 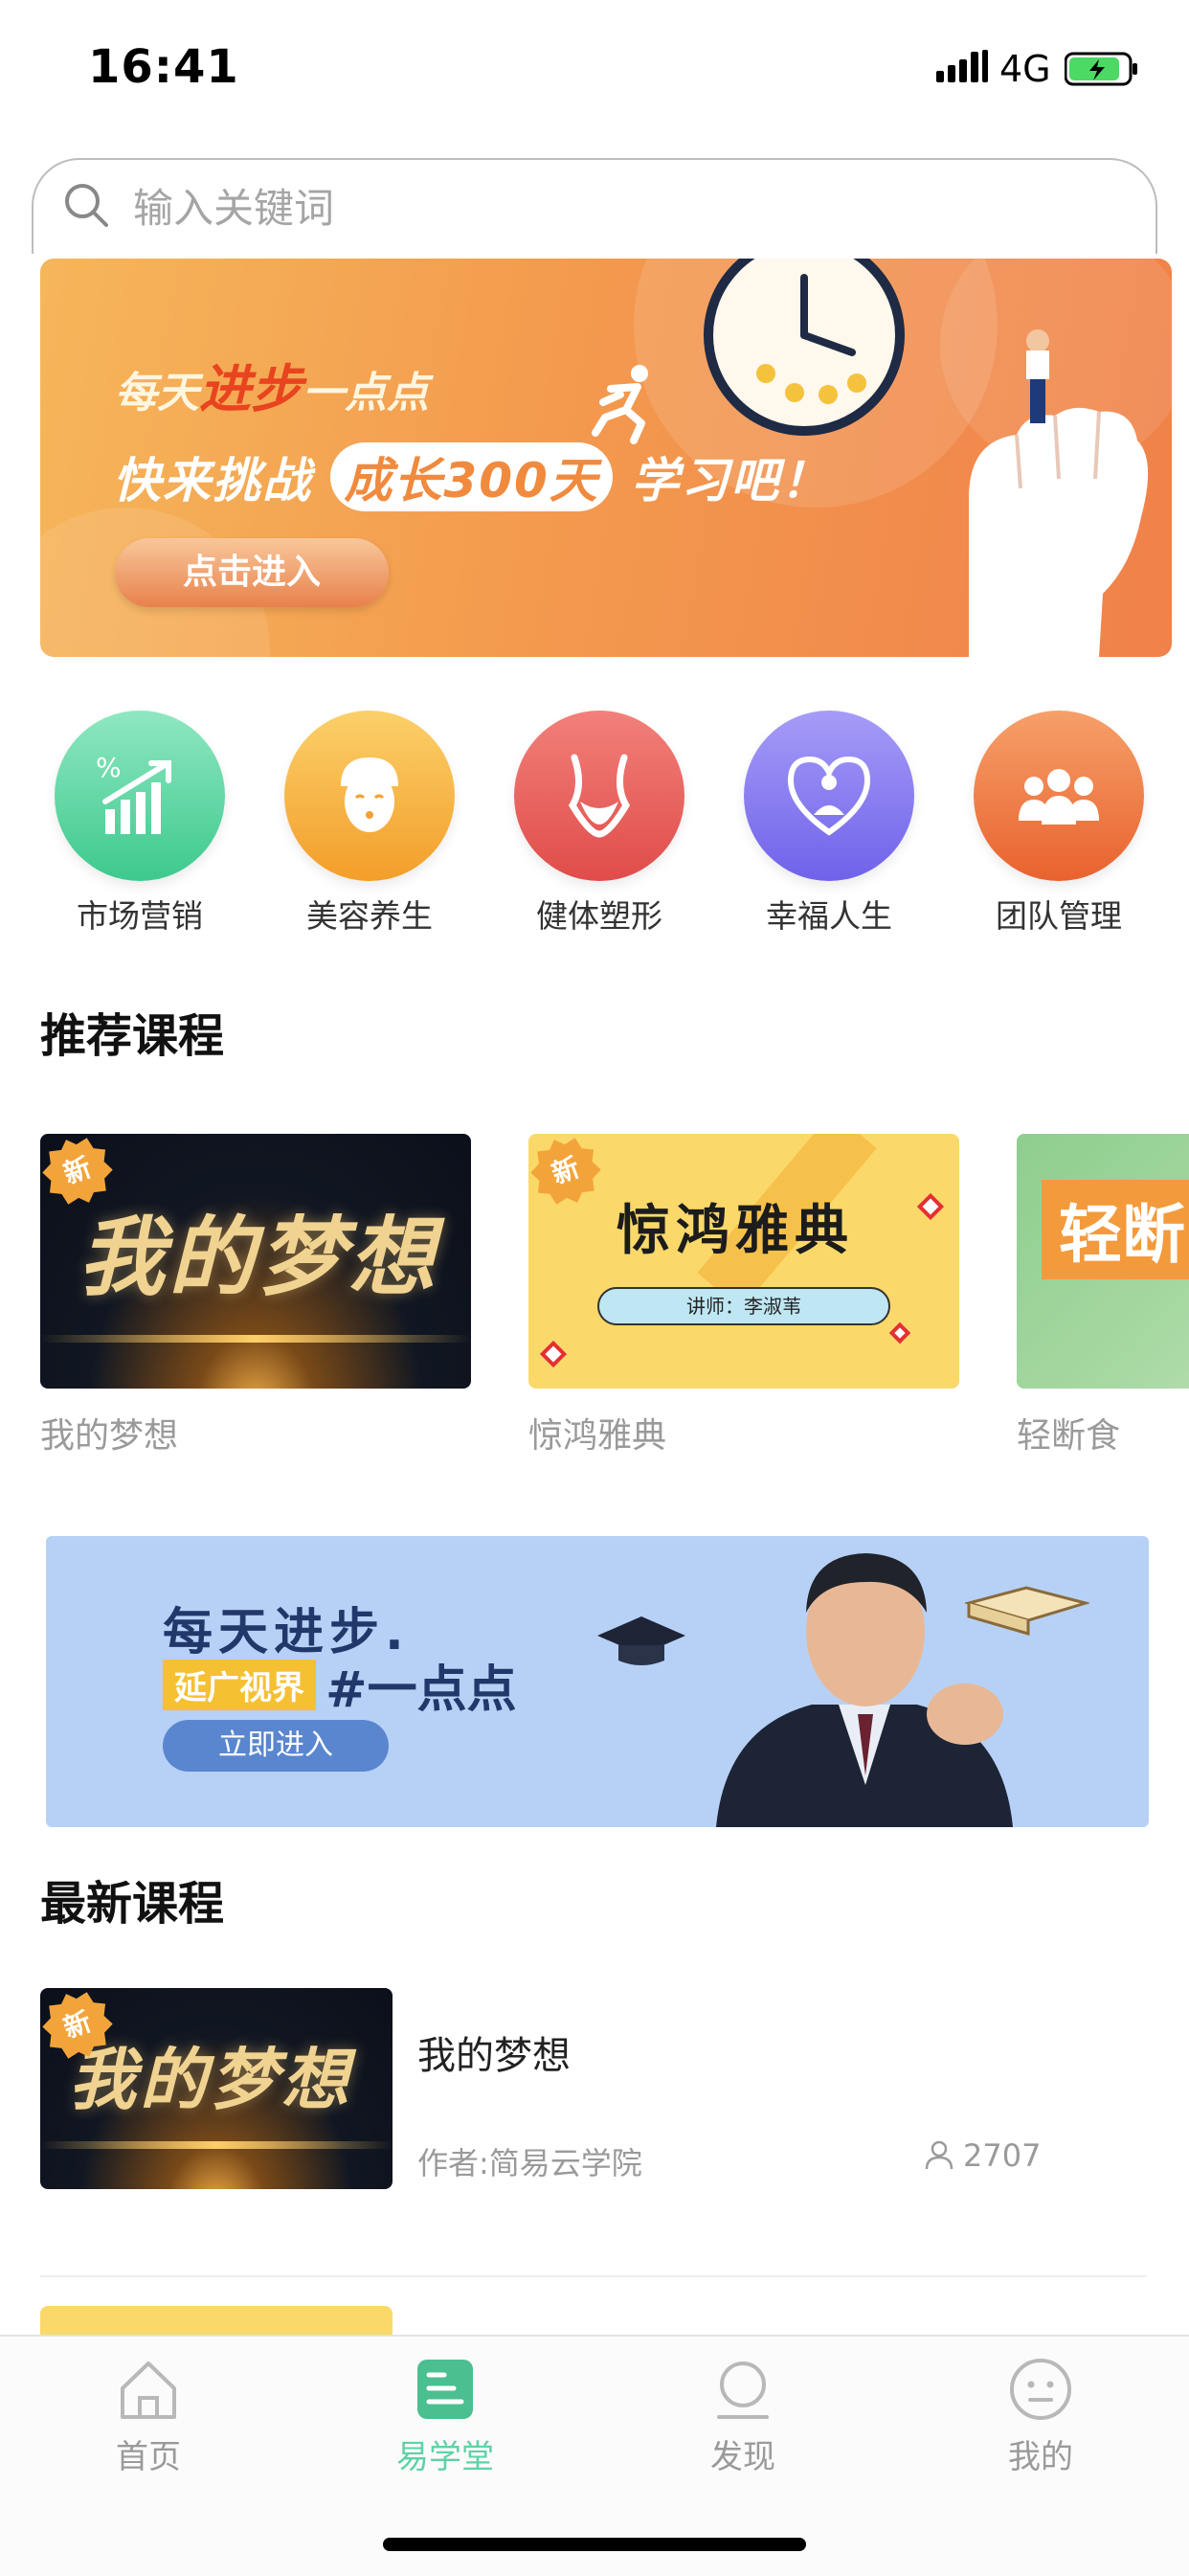 I want to click on category-marketing: % 市场营销, so click(x=140, y=824).